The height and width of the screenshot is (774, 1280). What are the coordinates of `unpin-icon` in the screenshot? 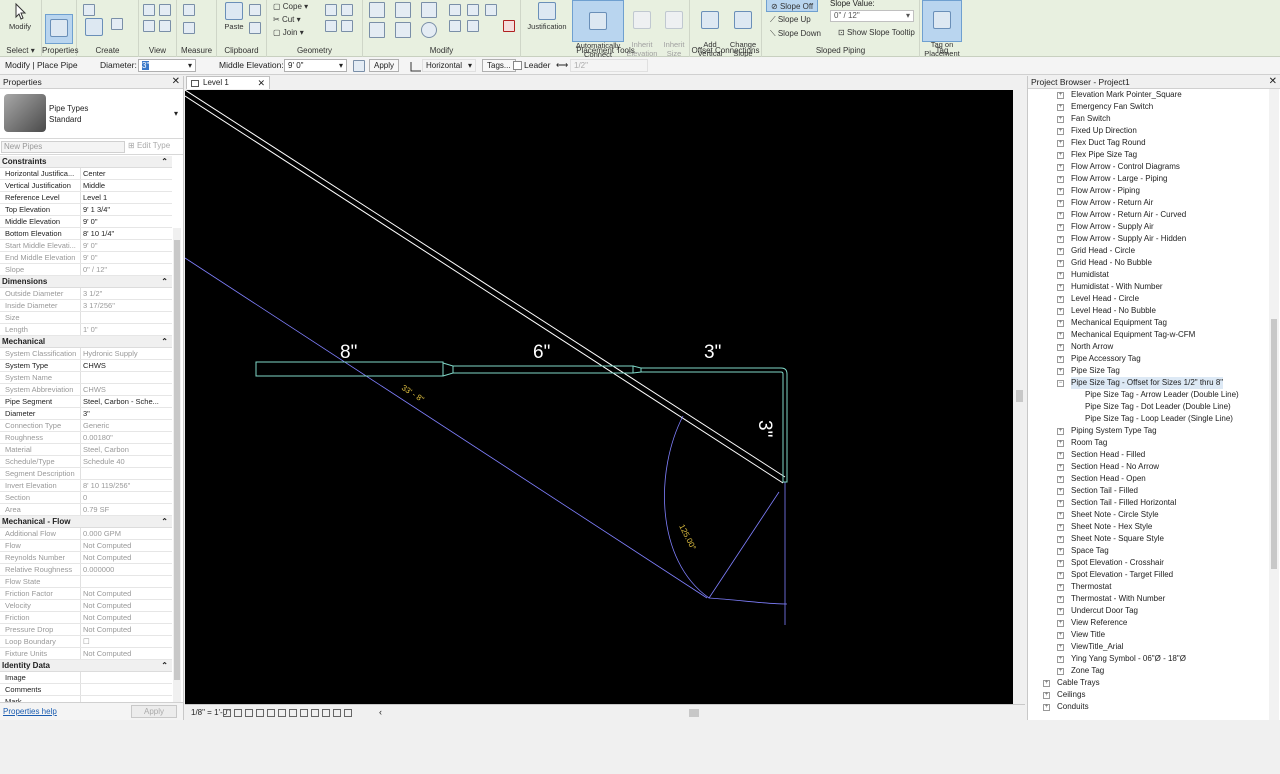 It's located at (491, 10).